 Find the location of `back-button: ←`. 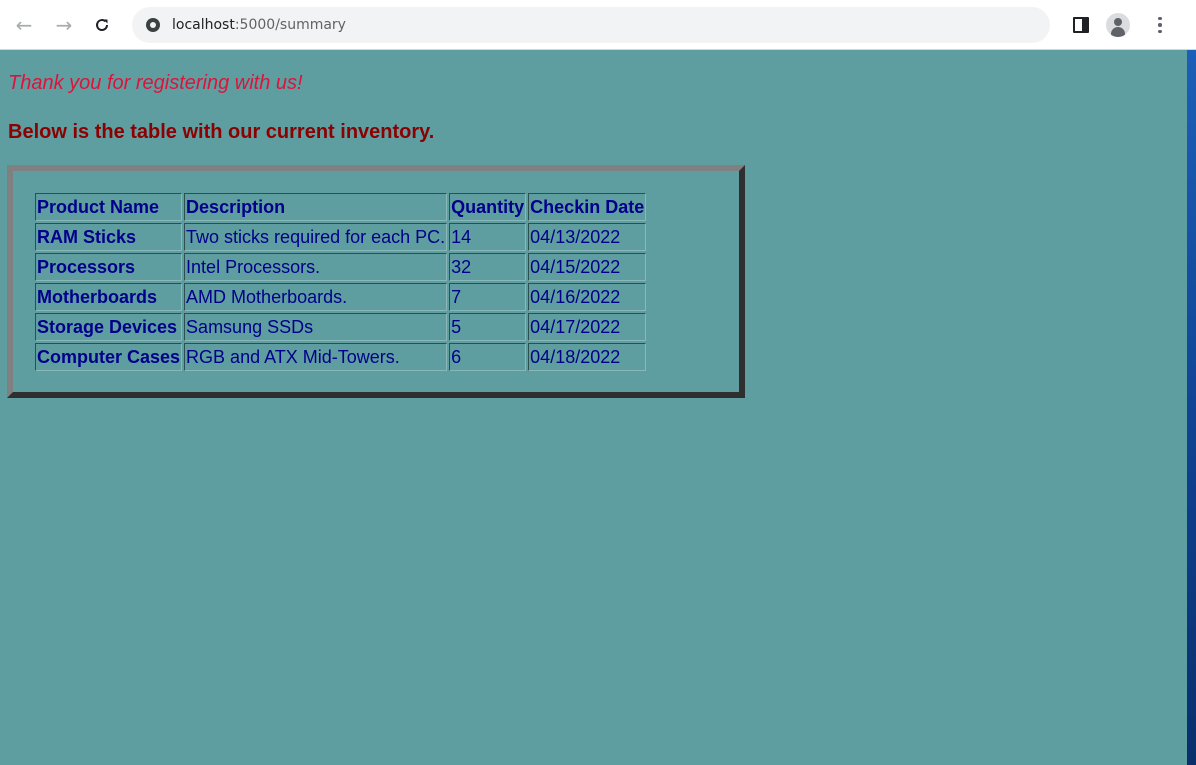

back-button: ← is located at coordinates (24, 25).